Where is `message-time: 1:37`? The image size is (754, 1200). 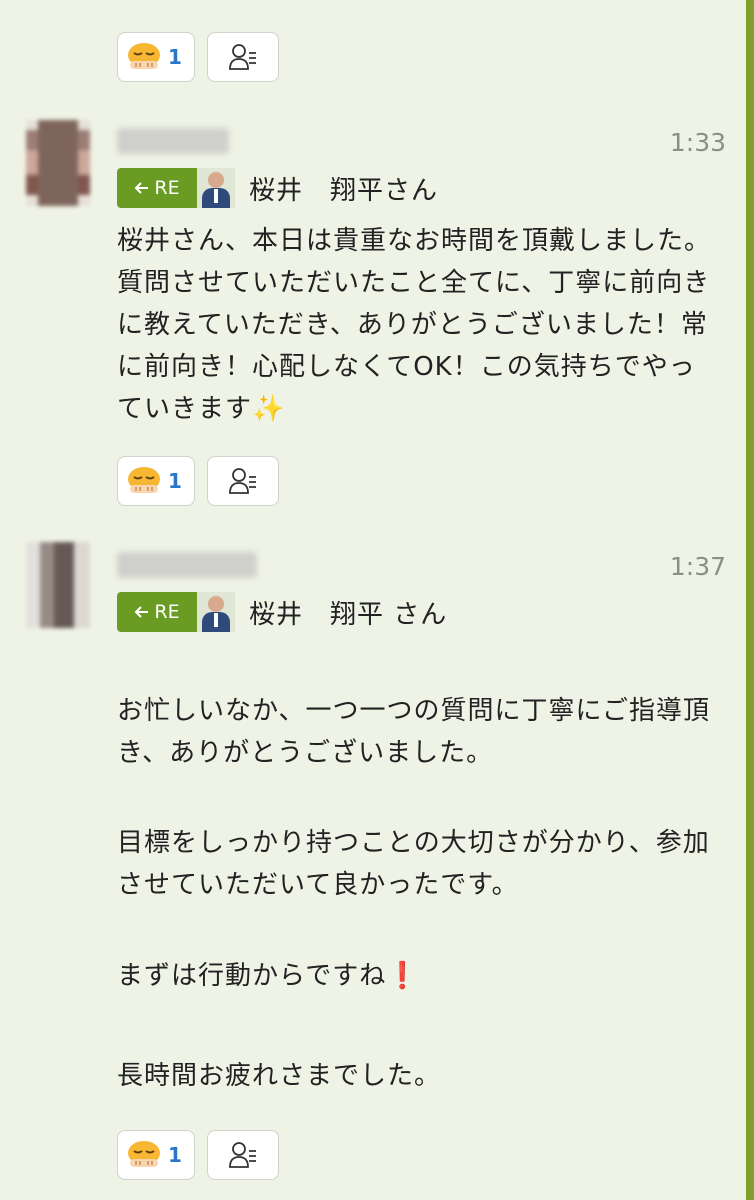
message-time: 1:37 is located at coordinates (697, 566).